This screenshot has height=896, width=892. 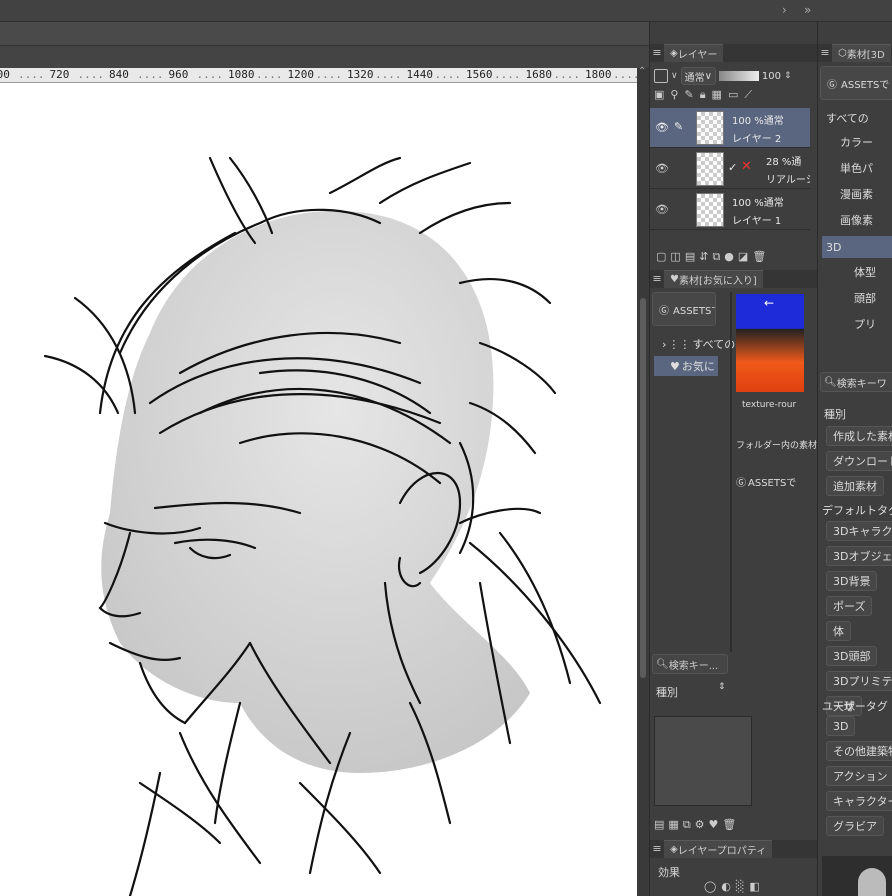 I want to click on fav-bottom-toolbar: ▤ ▦ ⧉ ⚙︎ ♥ 🗑︎, so click(x=735, y=827).